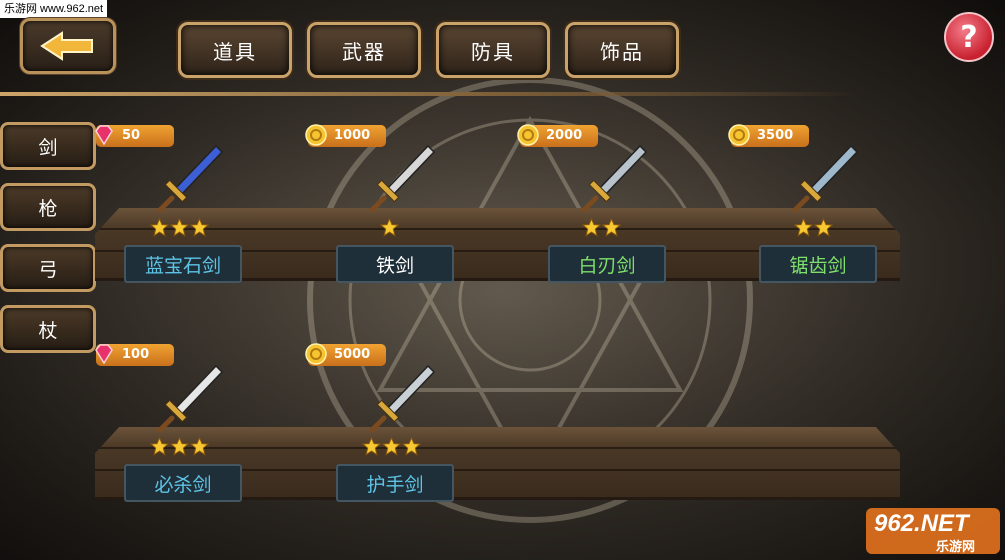 The width and height of the screenshot is (1005, 560). I want to click on site-watermark-bottom: 962.NET 乐游网, so click(933, 531).